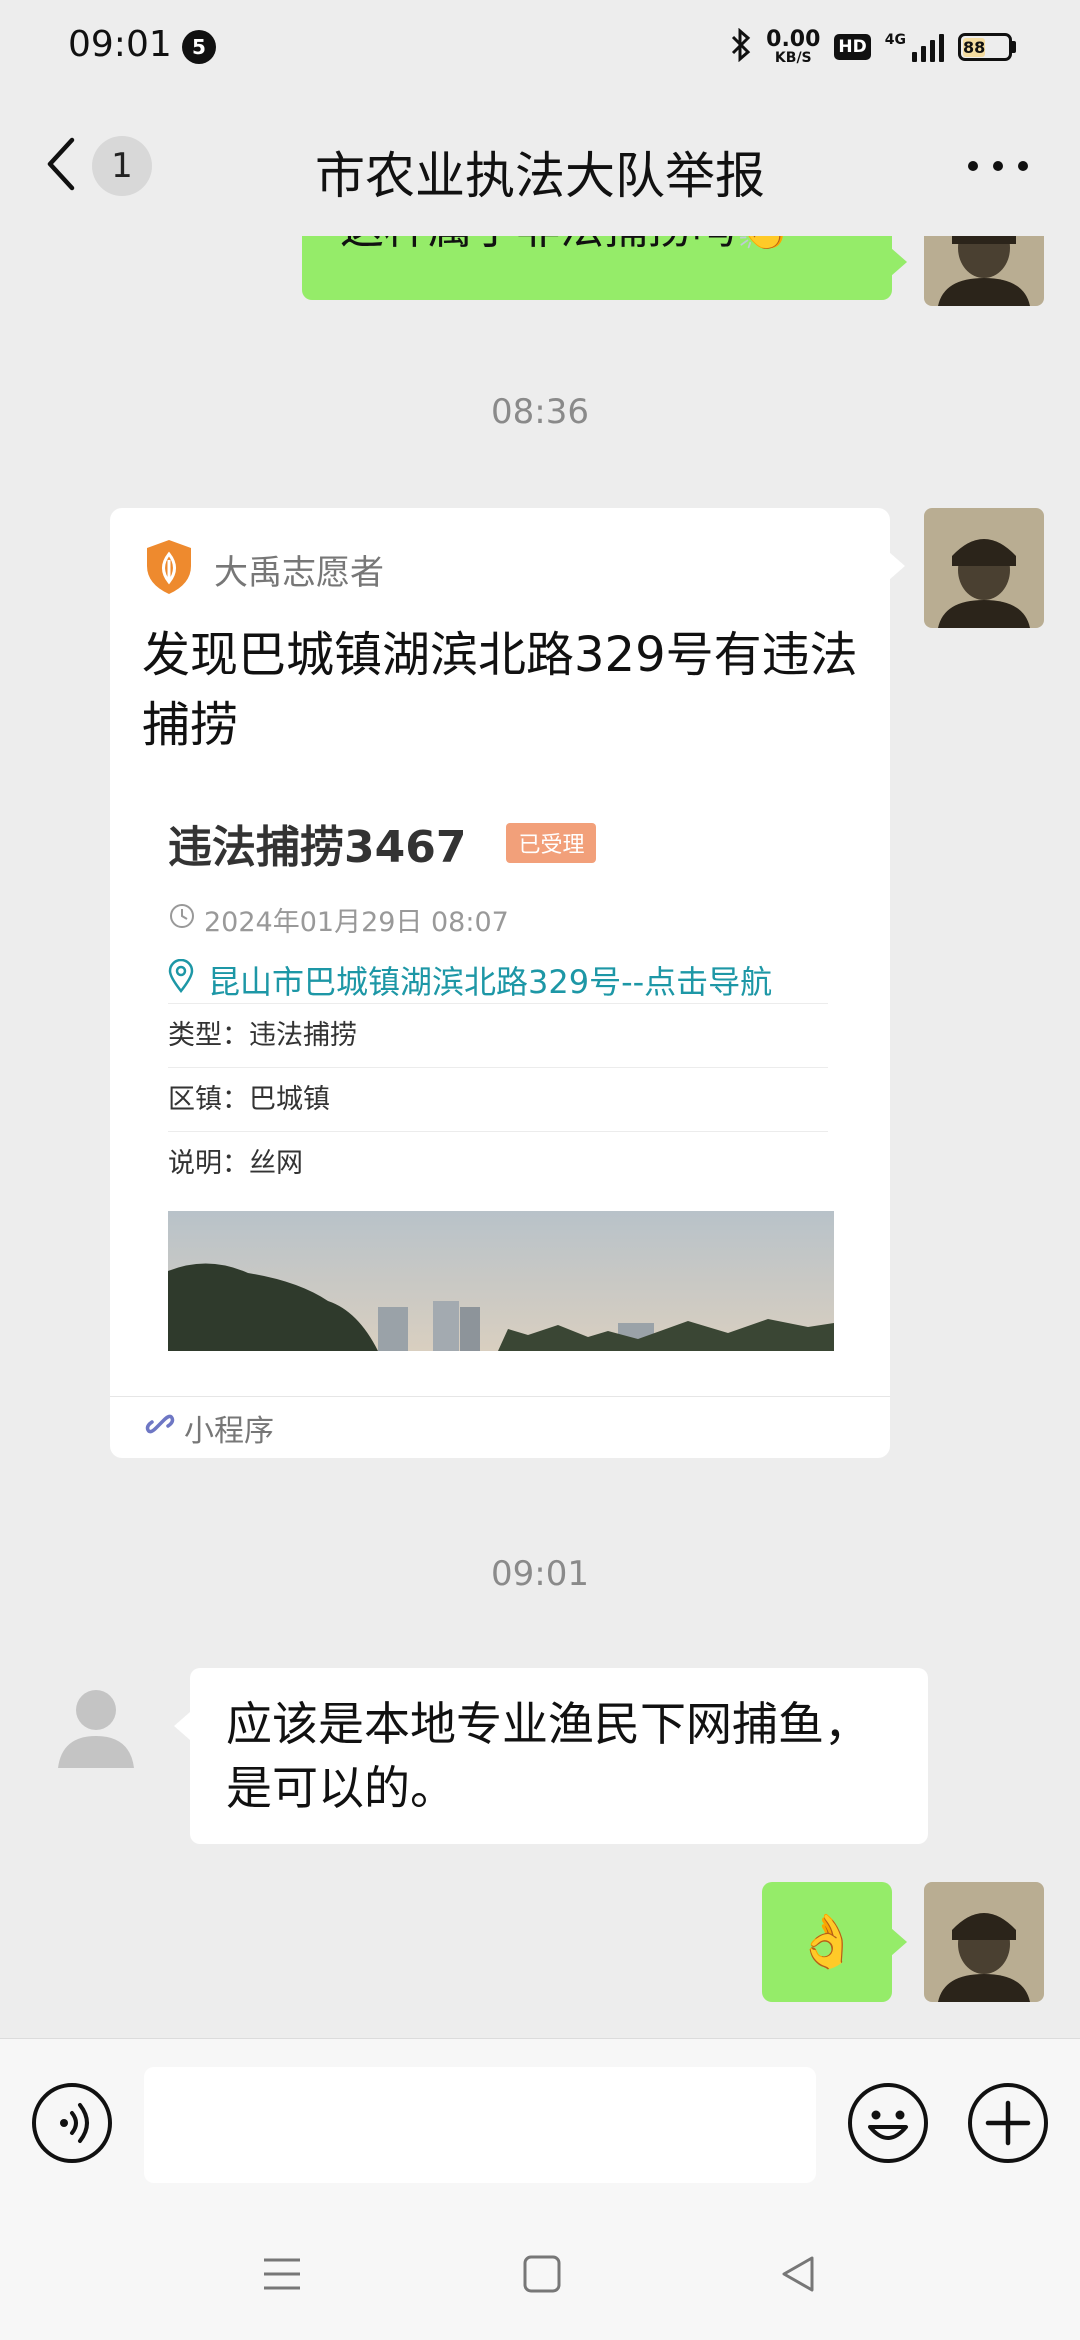  What do you see at coordinates (987, 47) in the screenshot?
I see `battery-icon: 88` at bounding box center [987, 47].